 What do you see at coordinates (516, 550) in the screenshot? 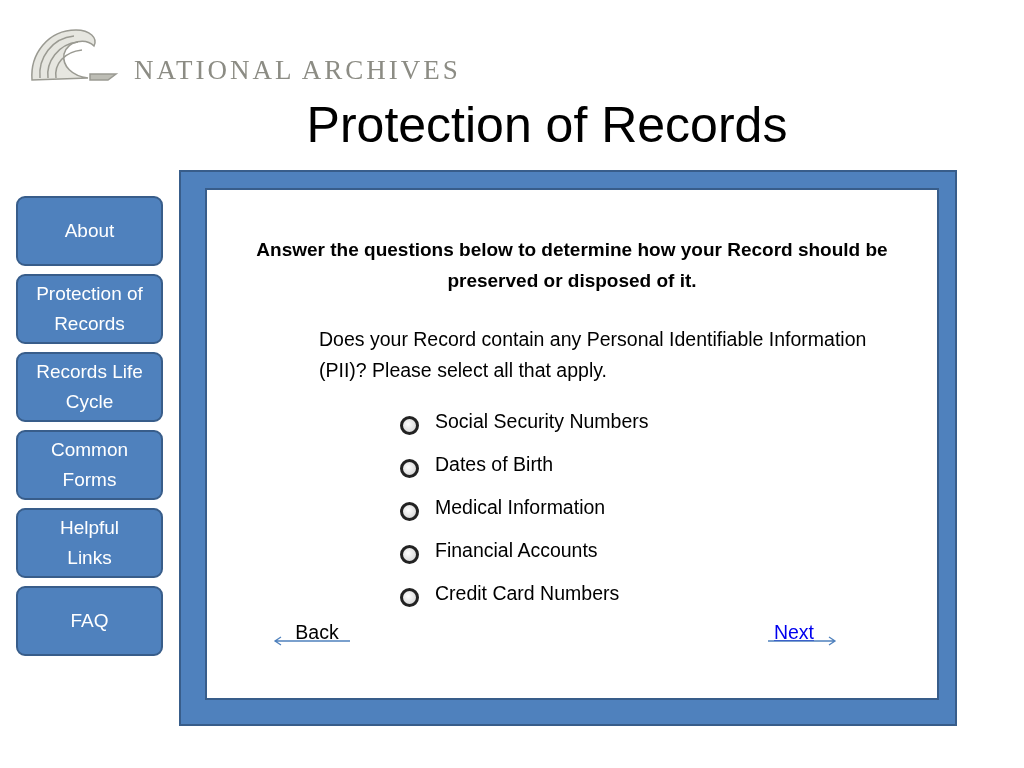
I see `option-label: Financial Accounts` at bounding box center [516, 550].